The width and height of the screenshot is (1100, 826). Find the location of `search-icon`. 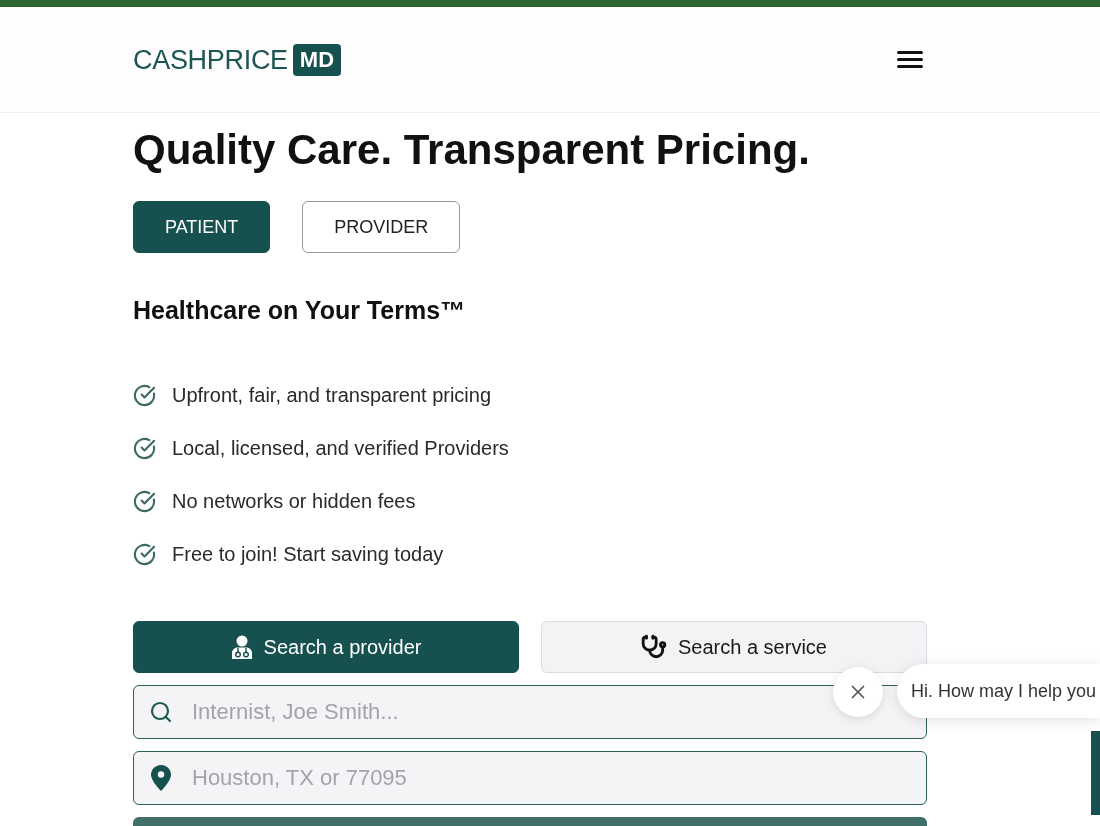

search-icon is located at coordinates (161, 712).